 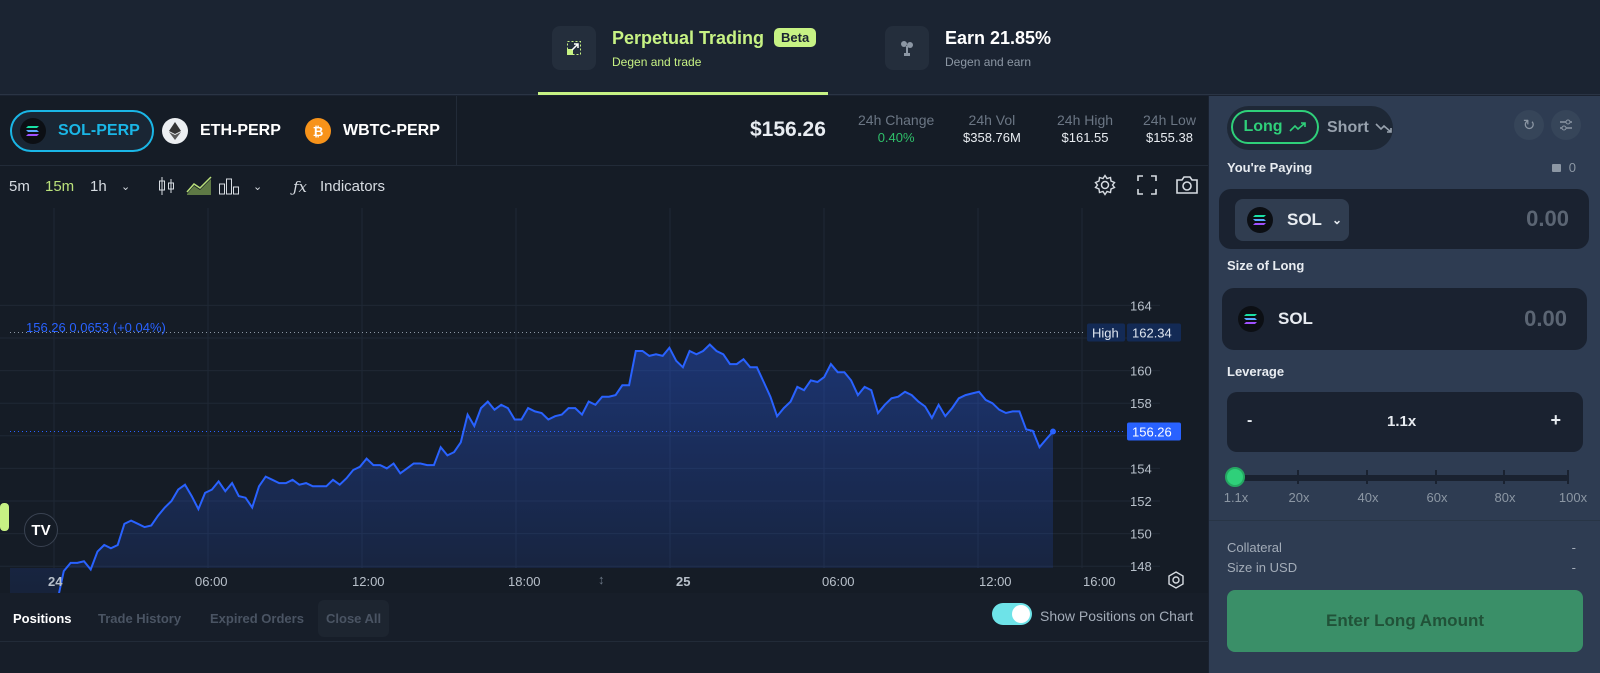 What do you see at coordinates (992, 128) in the screenshot?
I see `stat-24h-vol: 24h Vol $358.76M` at bounding box center [992, 128].